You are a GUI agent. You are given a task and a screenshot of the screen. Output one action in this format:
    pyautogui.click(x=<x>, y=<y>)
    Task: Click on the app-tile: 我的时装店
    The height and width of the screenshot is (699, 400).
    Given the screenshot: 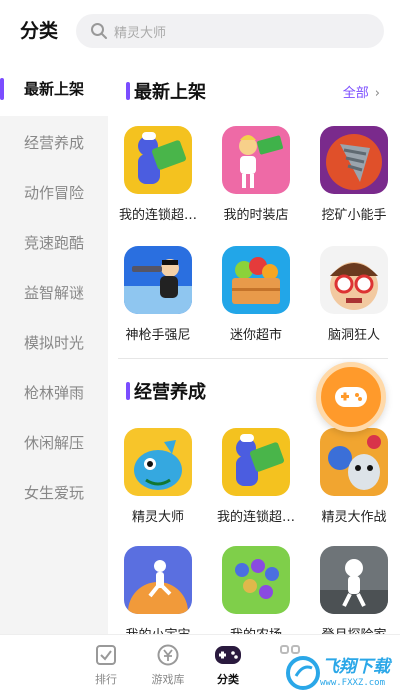 What is the action you would take?
    pyautogui.click(x=256, y=186)
    